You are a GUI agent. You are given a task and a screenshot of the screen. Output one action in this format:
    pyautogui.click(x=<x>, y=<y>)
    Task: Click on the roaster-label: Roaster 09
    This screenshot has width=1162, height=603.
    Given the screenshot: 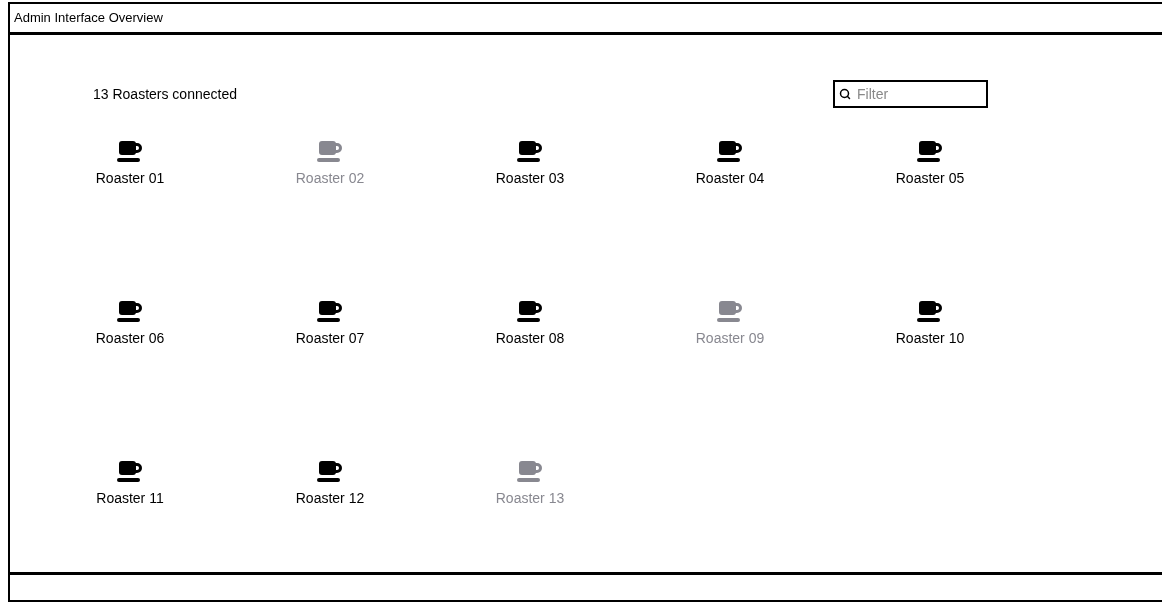 What is the action you would take?
    pyautogui.click(x=730, y=338)
    